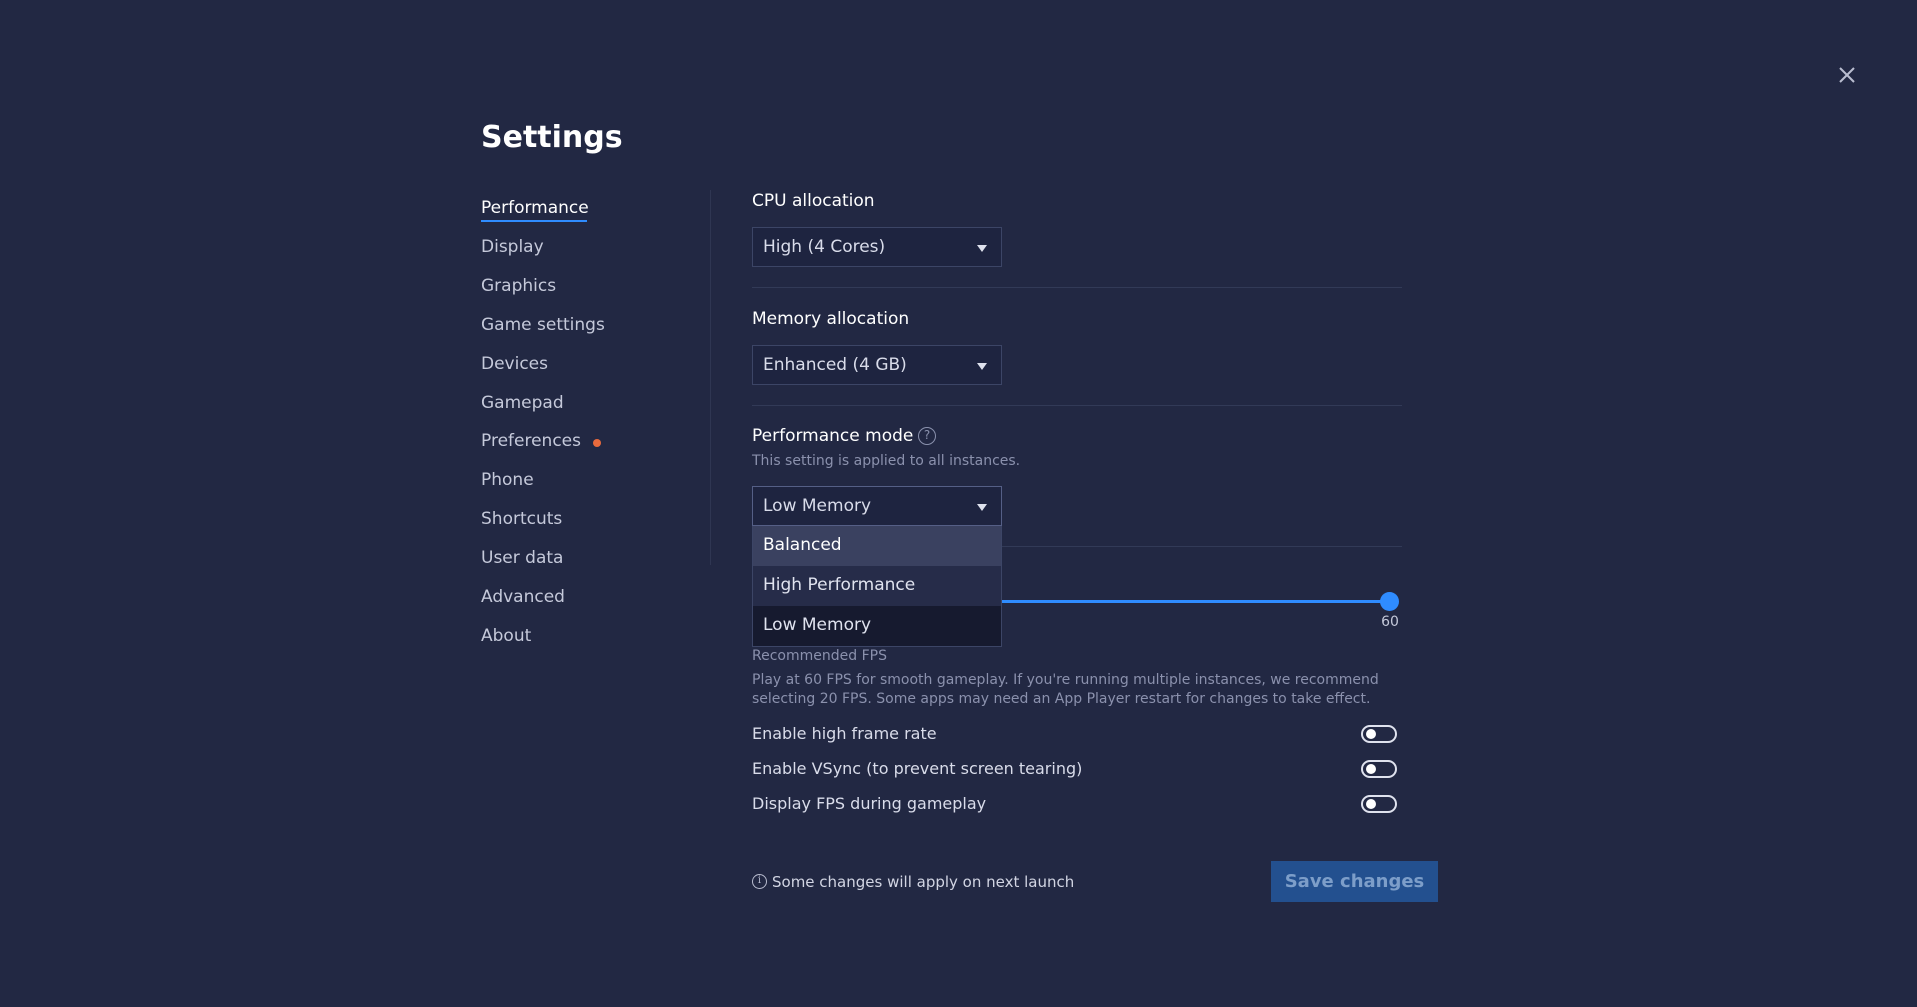  What do you see at coordinates (523, 597) in the screenshot?
I see `sidebar-item-advanced: Advanced` at bounding box center [523, 597].